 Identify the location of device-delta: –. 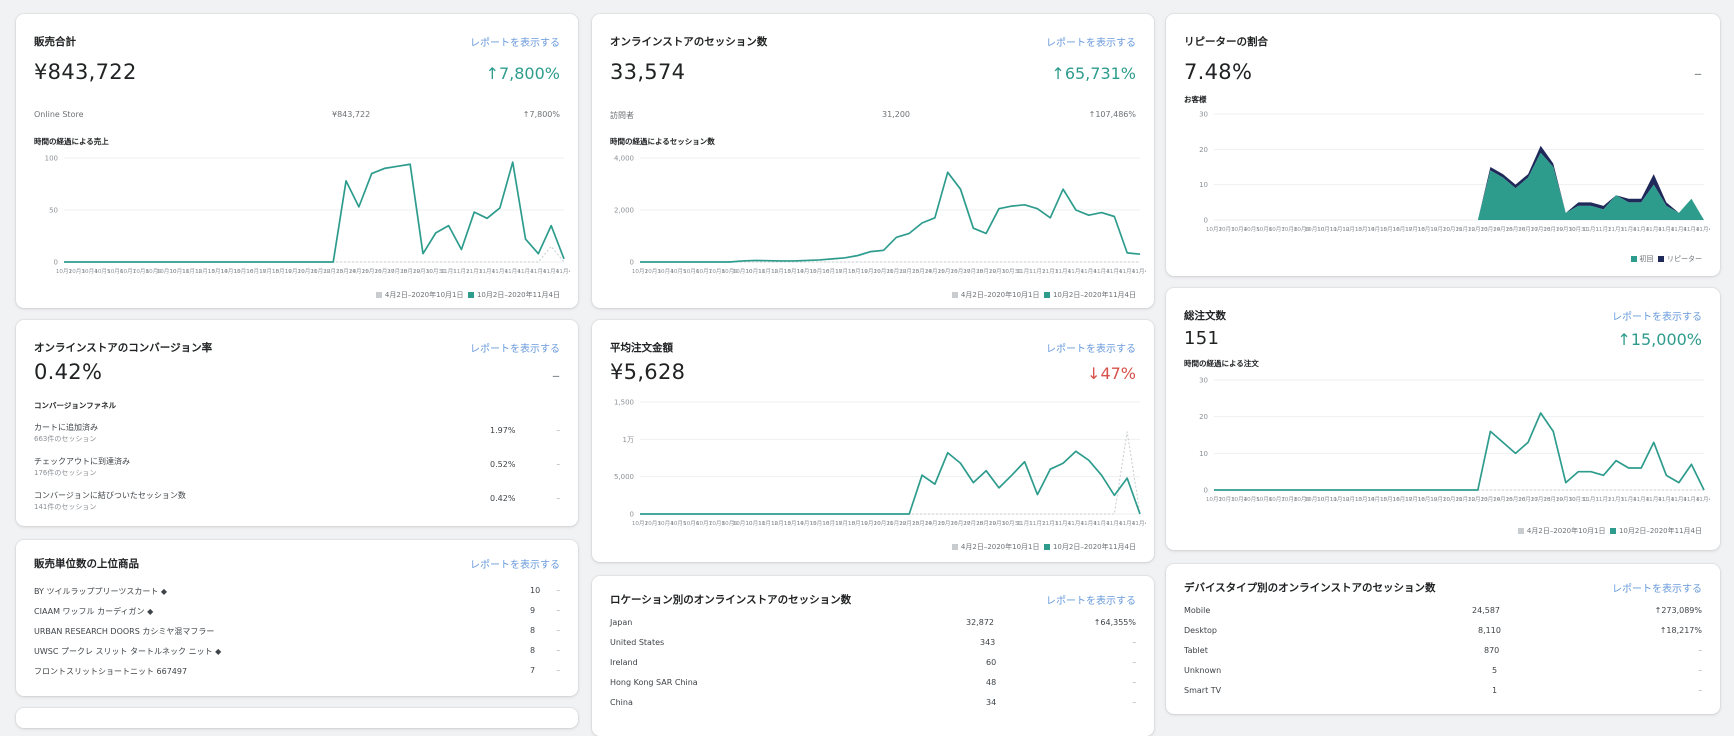
(1700, 650).